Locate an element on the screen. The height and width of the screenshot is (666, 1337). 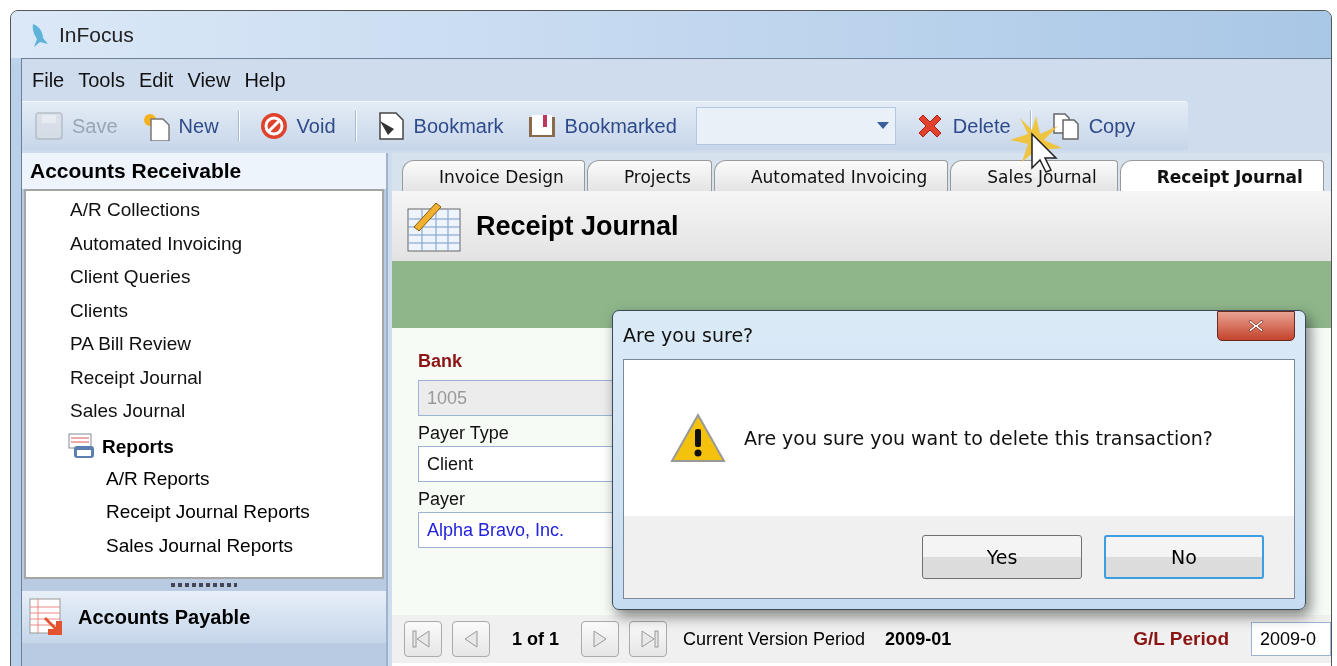
section-label: Accounts Payable is located at coordinates (164, 617).